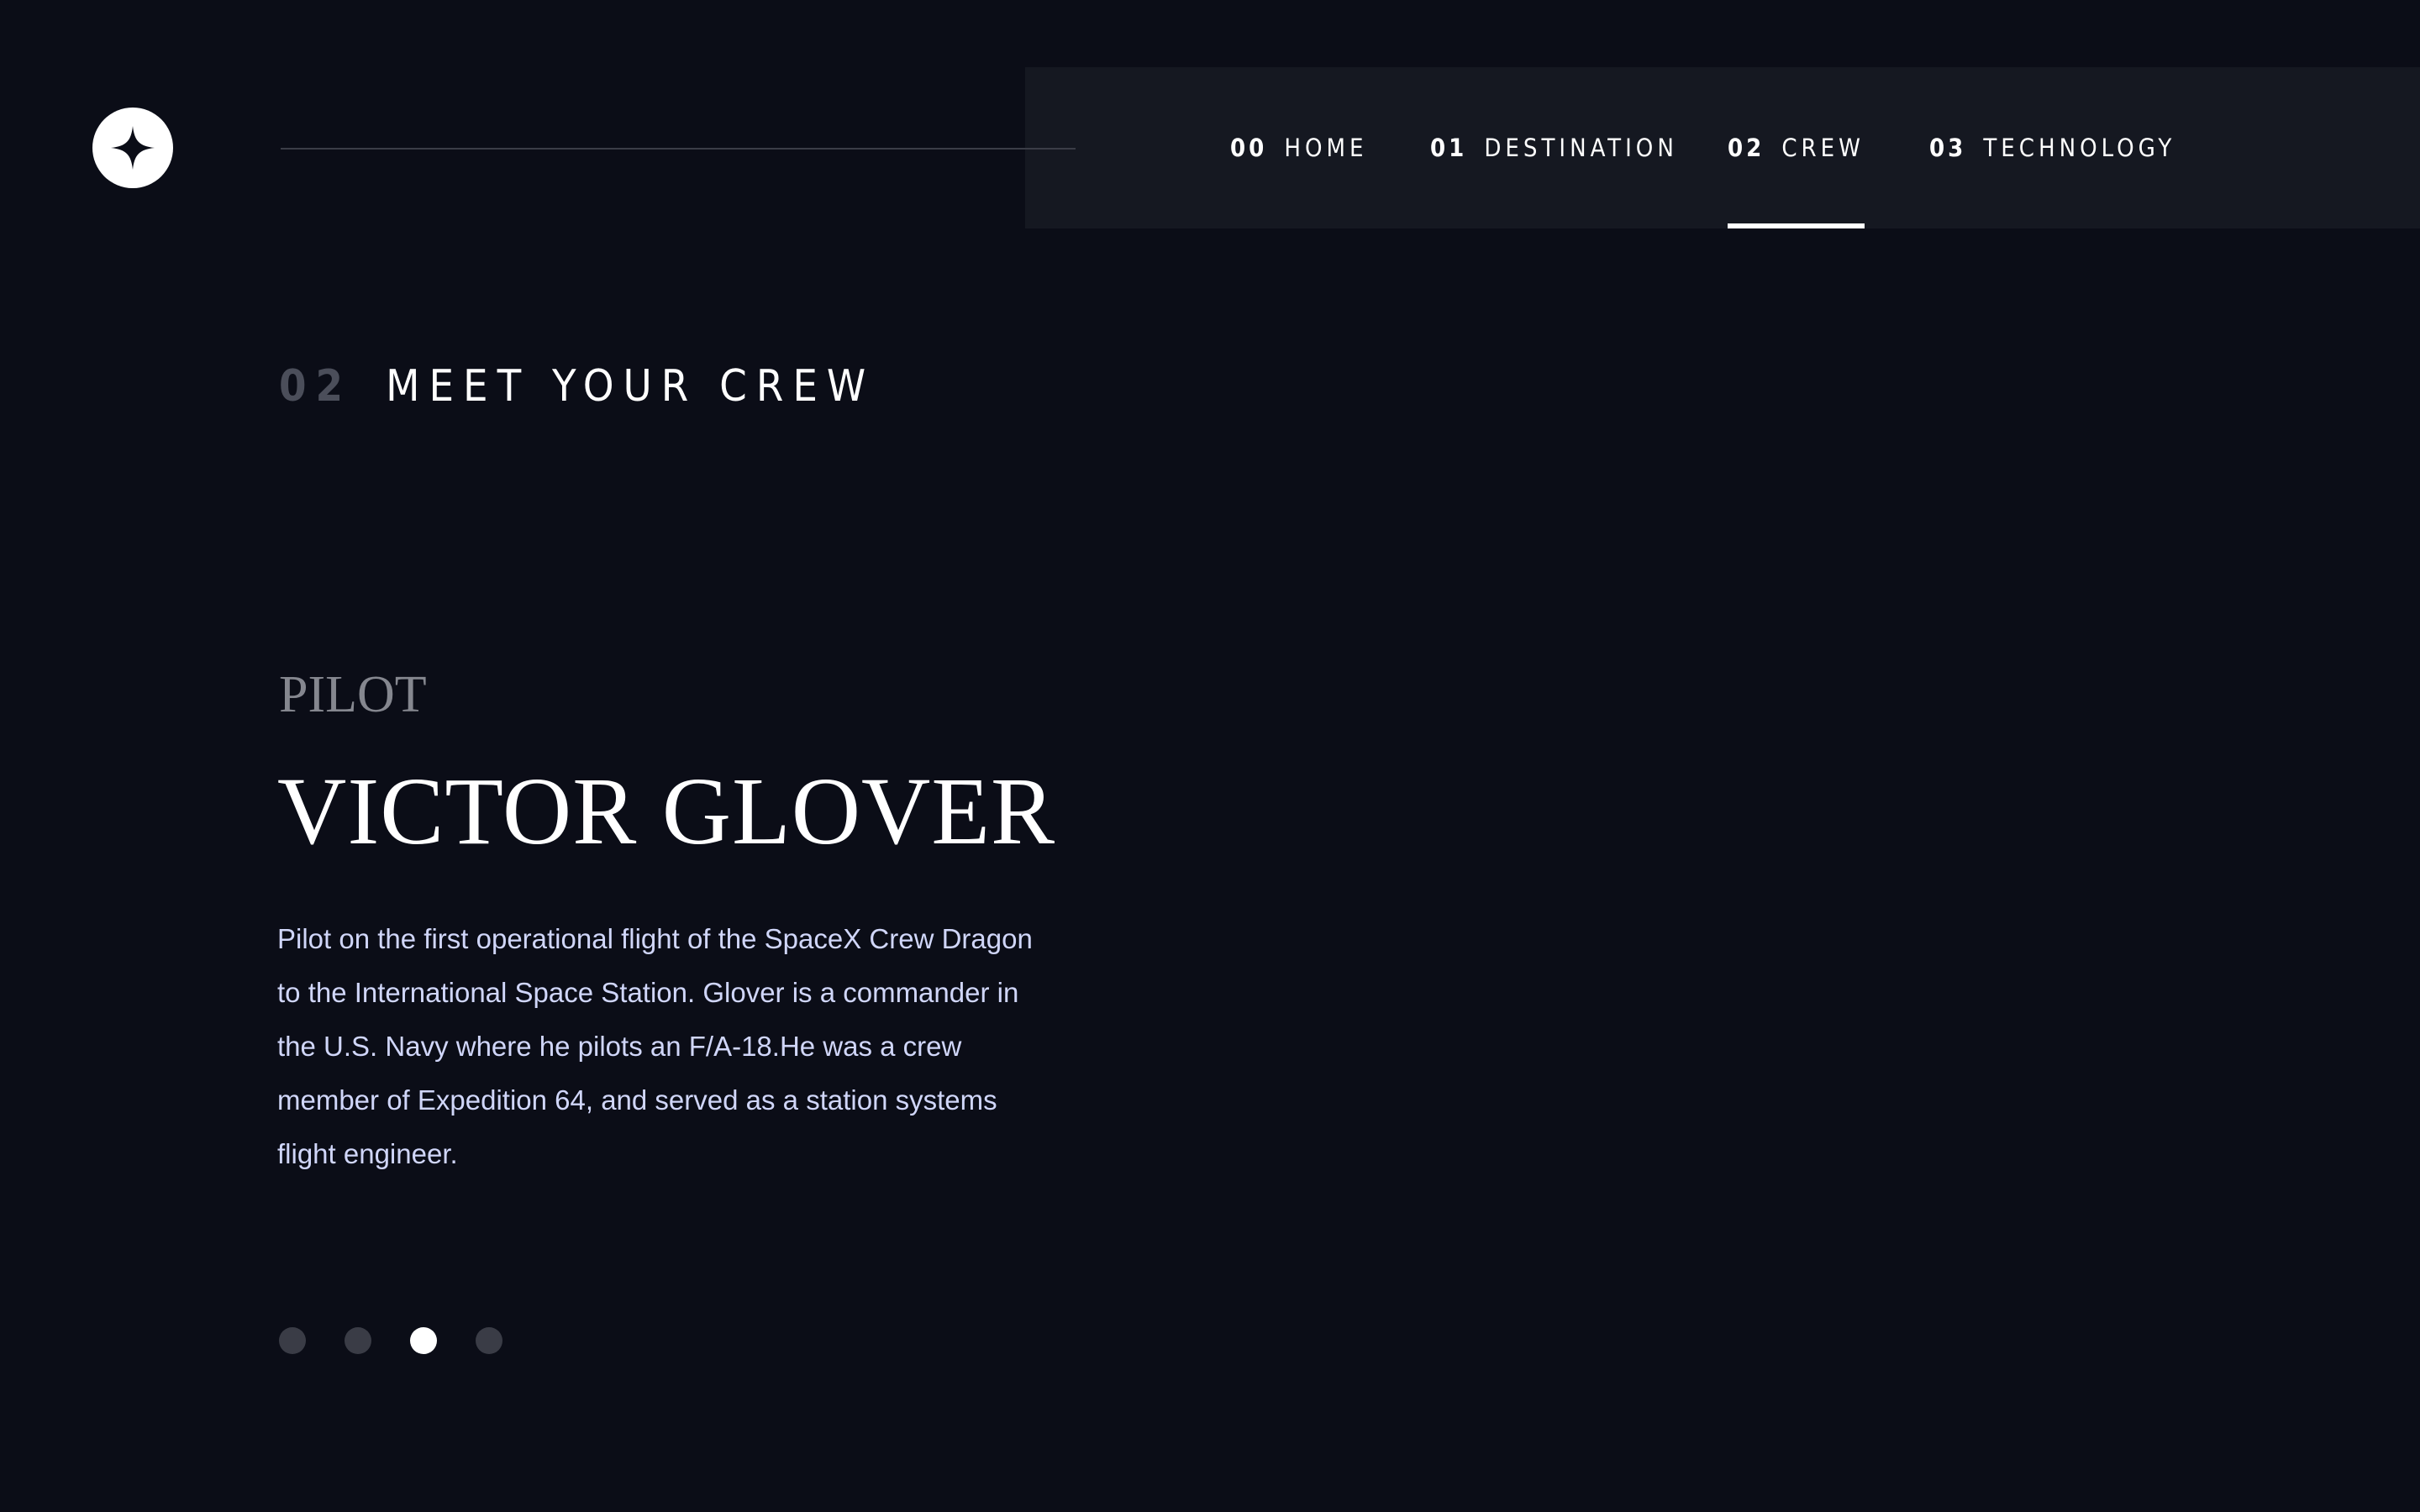  I want to click on crew-role: PILOT, so click(353, 694).